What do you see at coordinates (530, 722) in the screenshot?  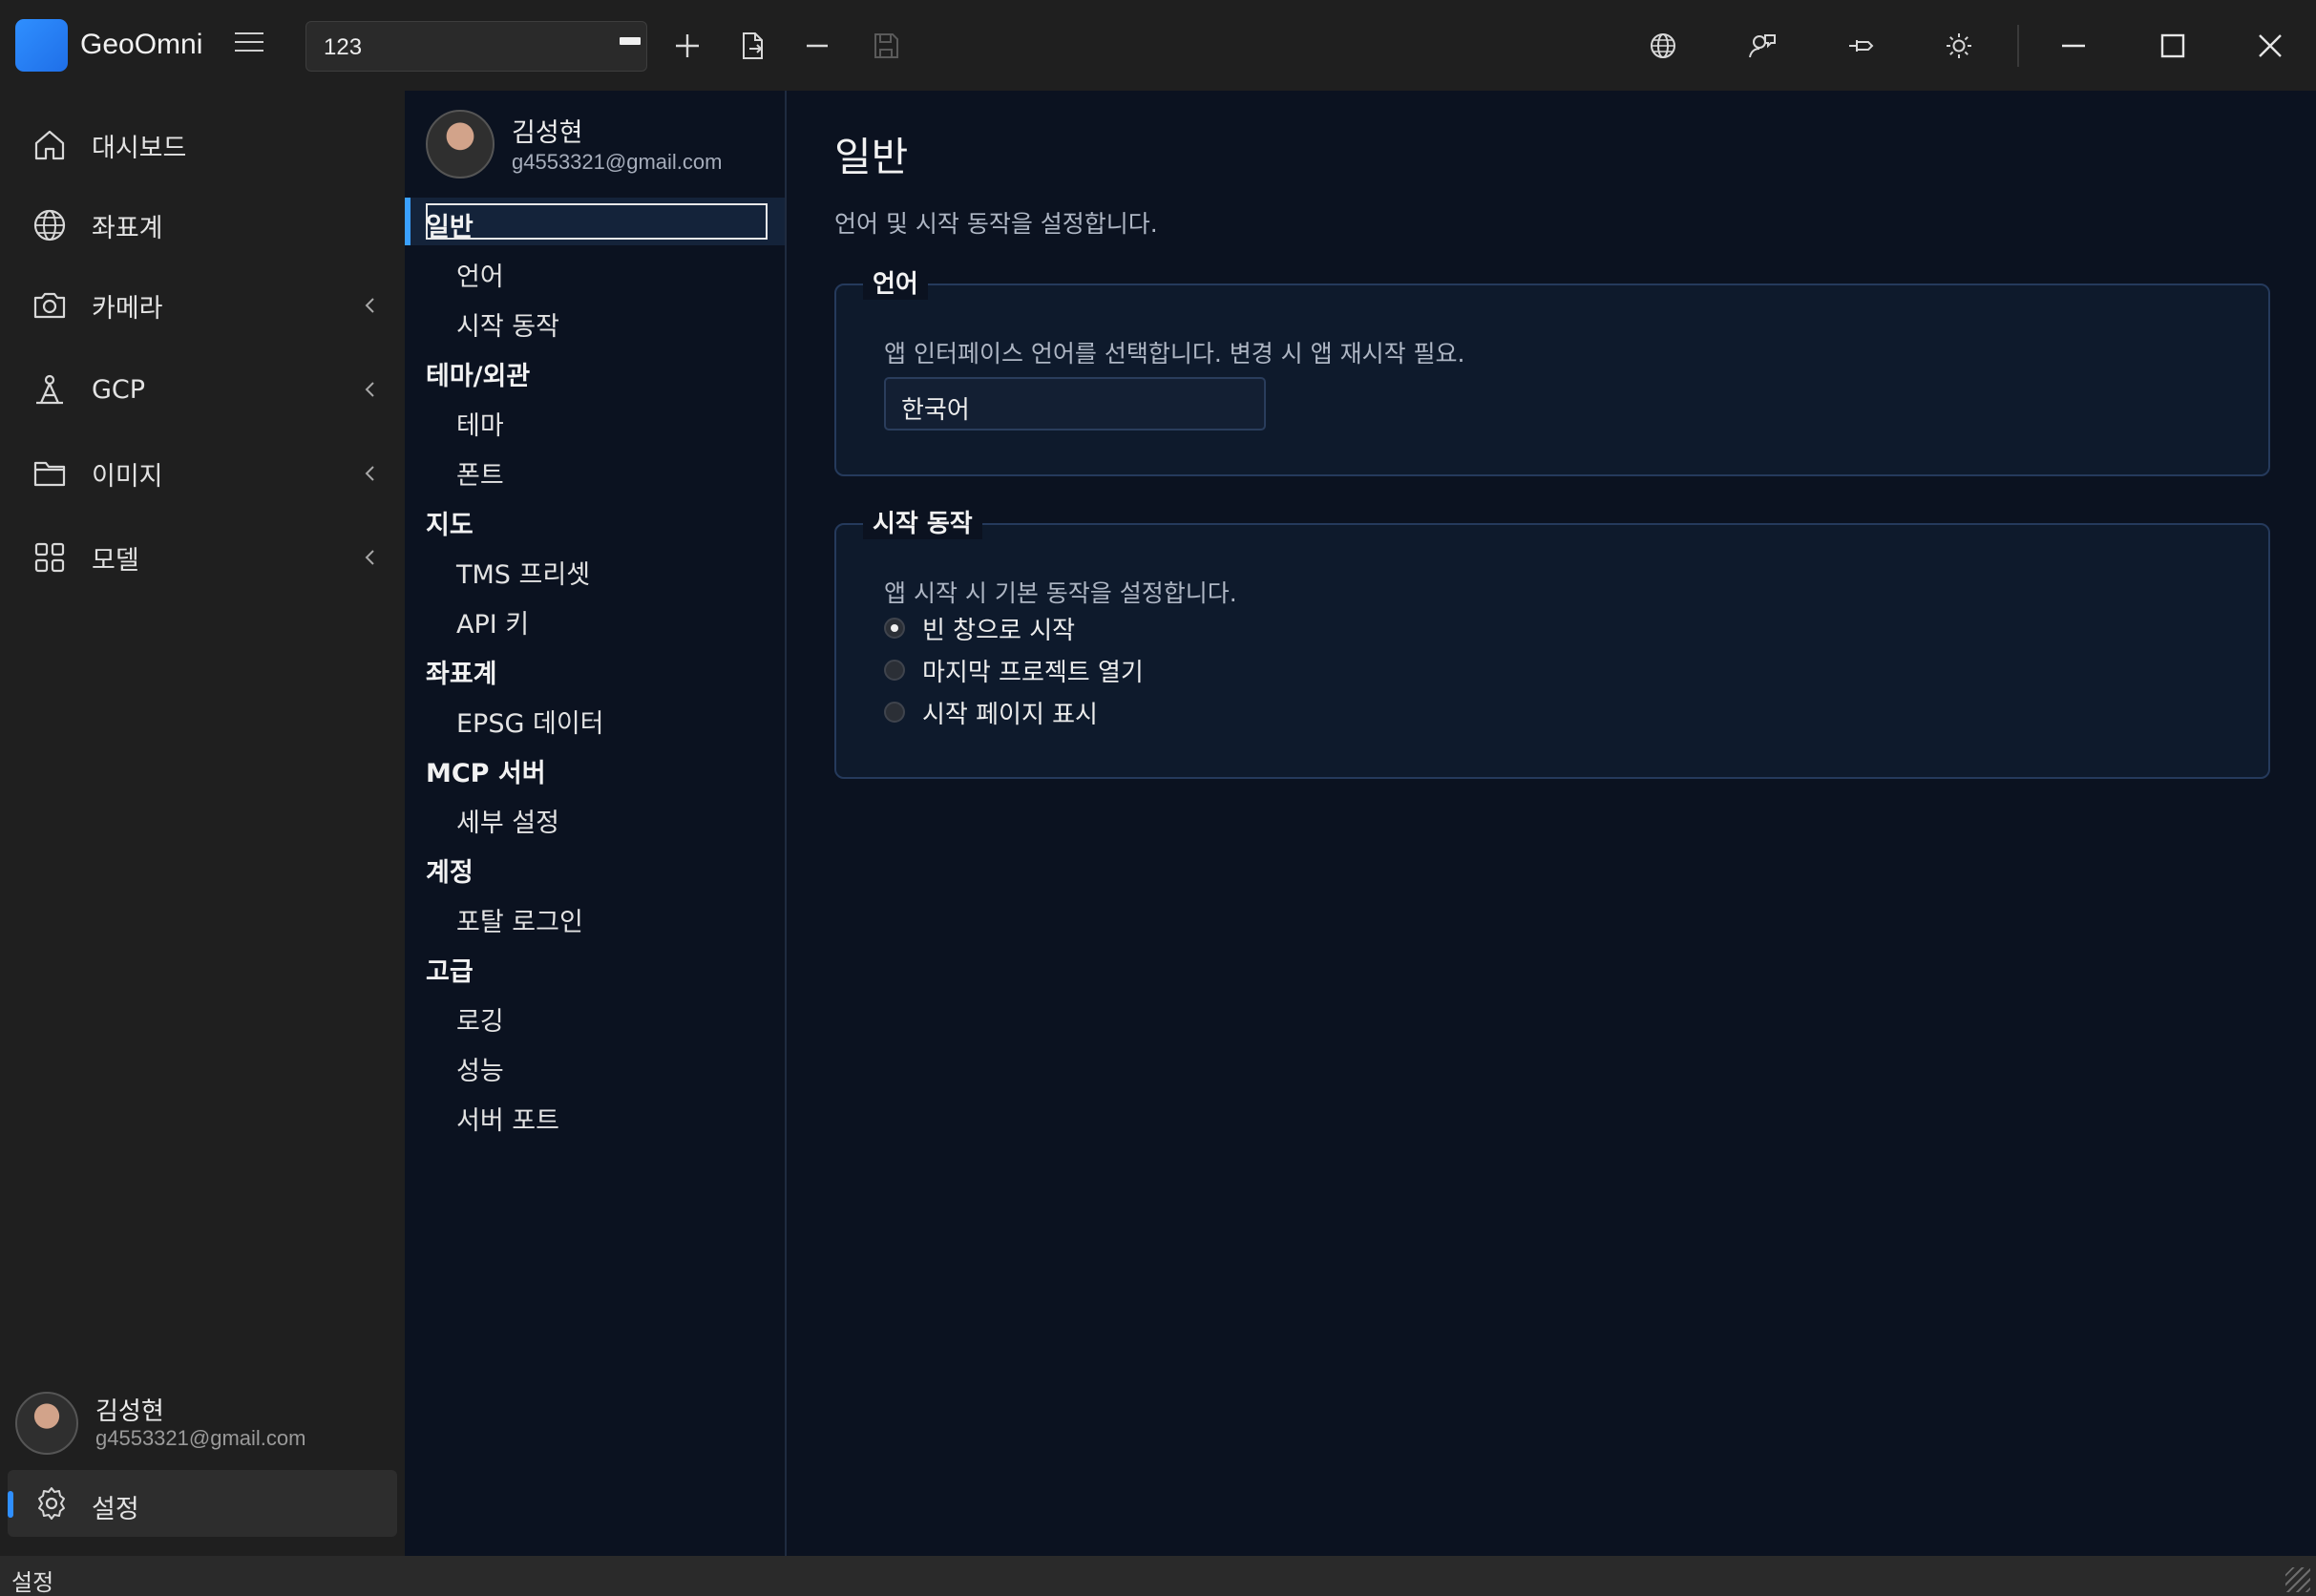 I see `tree-item-epsg-data: EPSG 데이터` at bounding box center [530, 722].